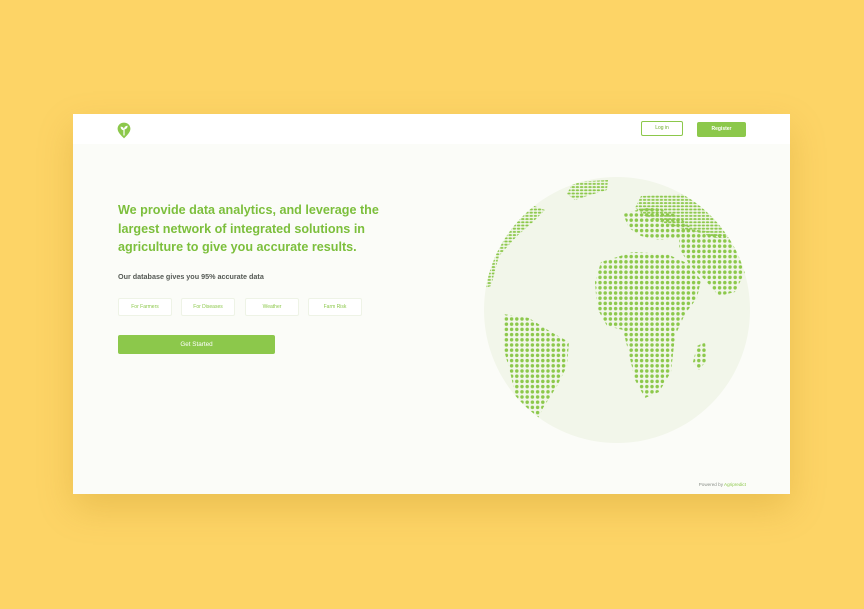  What do you see at coordinates (124, 130) in the screenshot?
I see `sprout-pin-icon` at bounding box center [124, 130].